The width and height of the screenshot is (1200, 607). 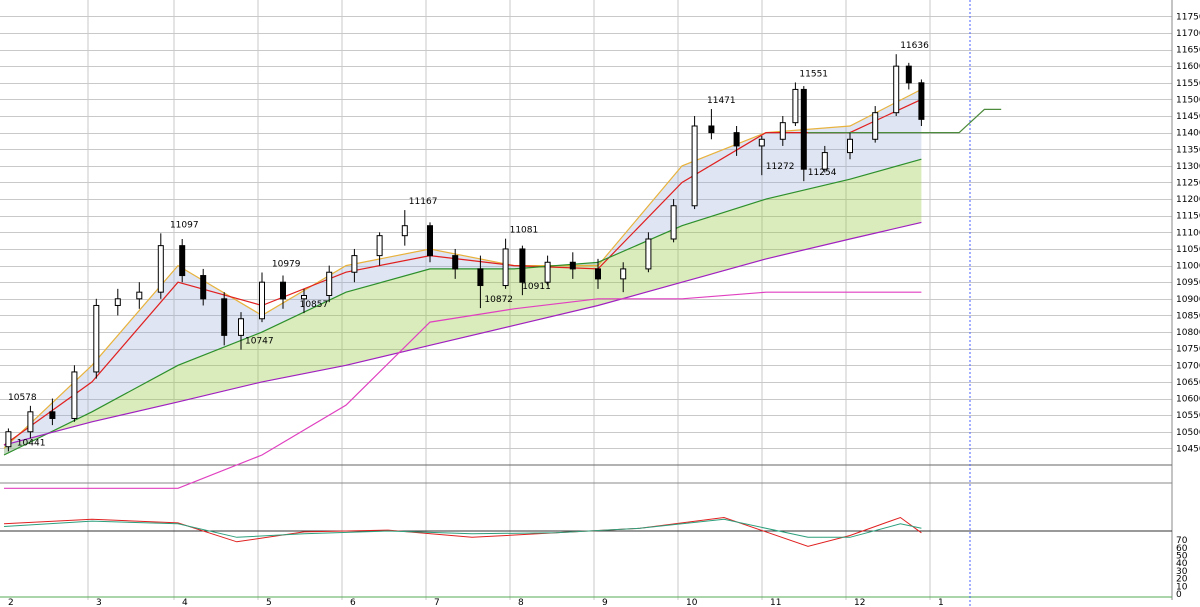 I want to click on y-tick-label: 10800, so click(x=1188, y=333).